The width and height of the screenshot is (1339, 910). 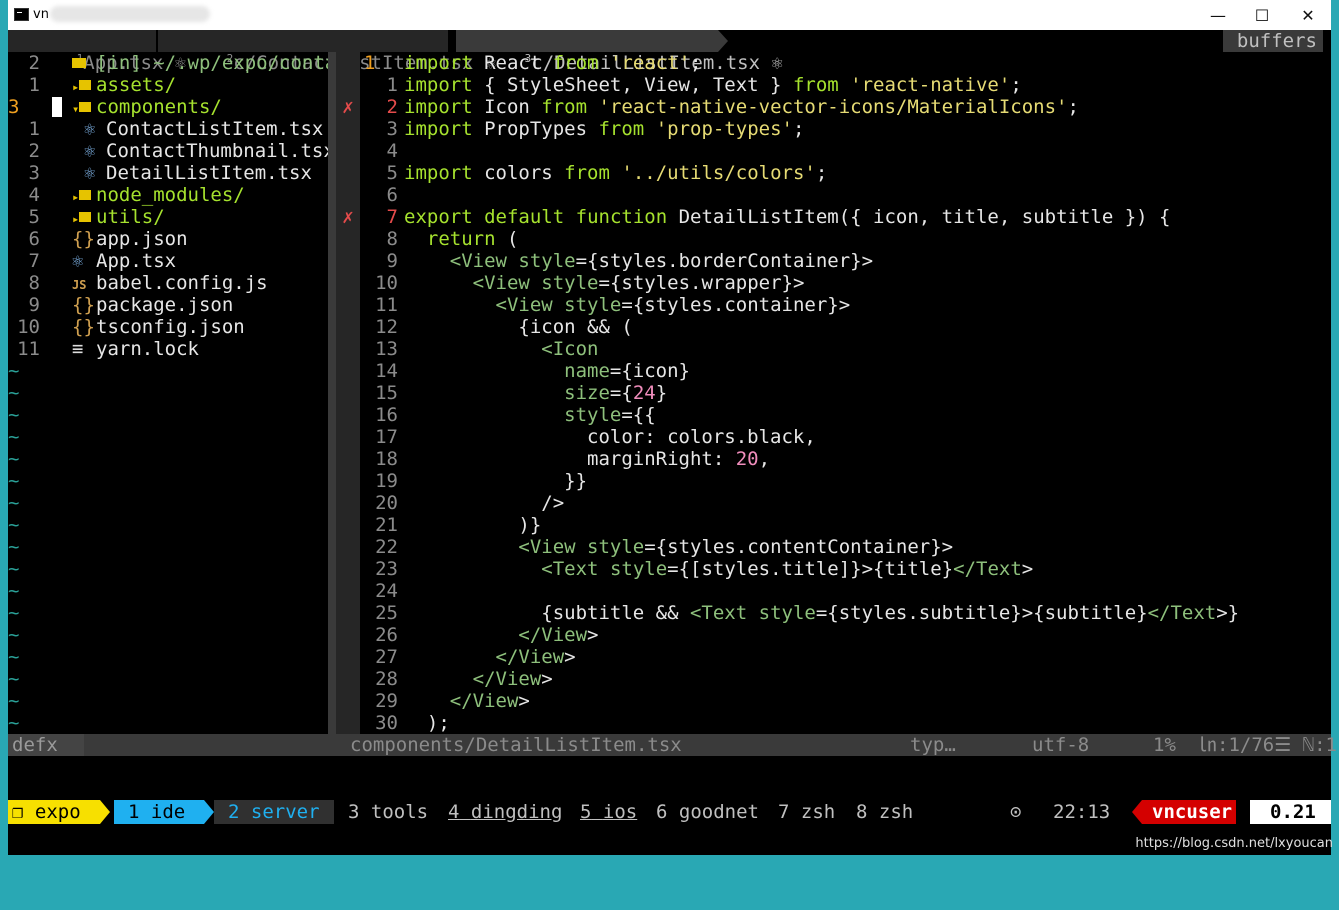 What do you see at coordinates (209, 812) in the screenshot?
I see `window-separator` at bounding box center [209, 812].